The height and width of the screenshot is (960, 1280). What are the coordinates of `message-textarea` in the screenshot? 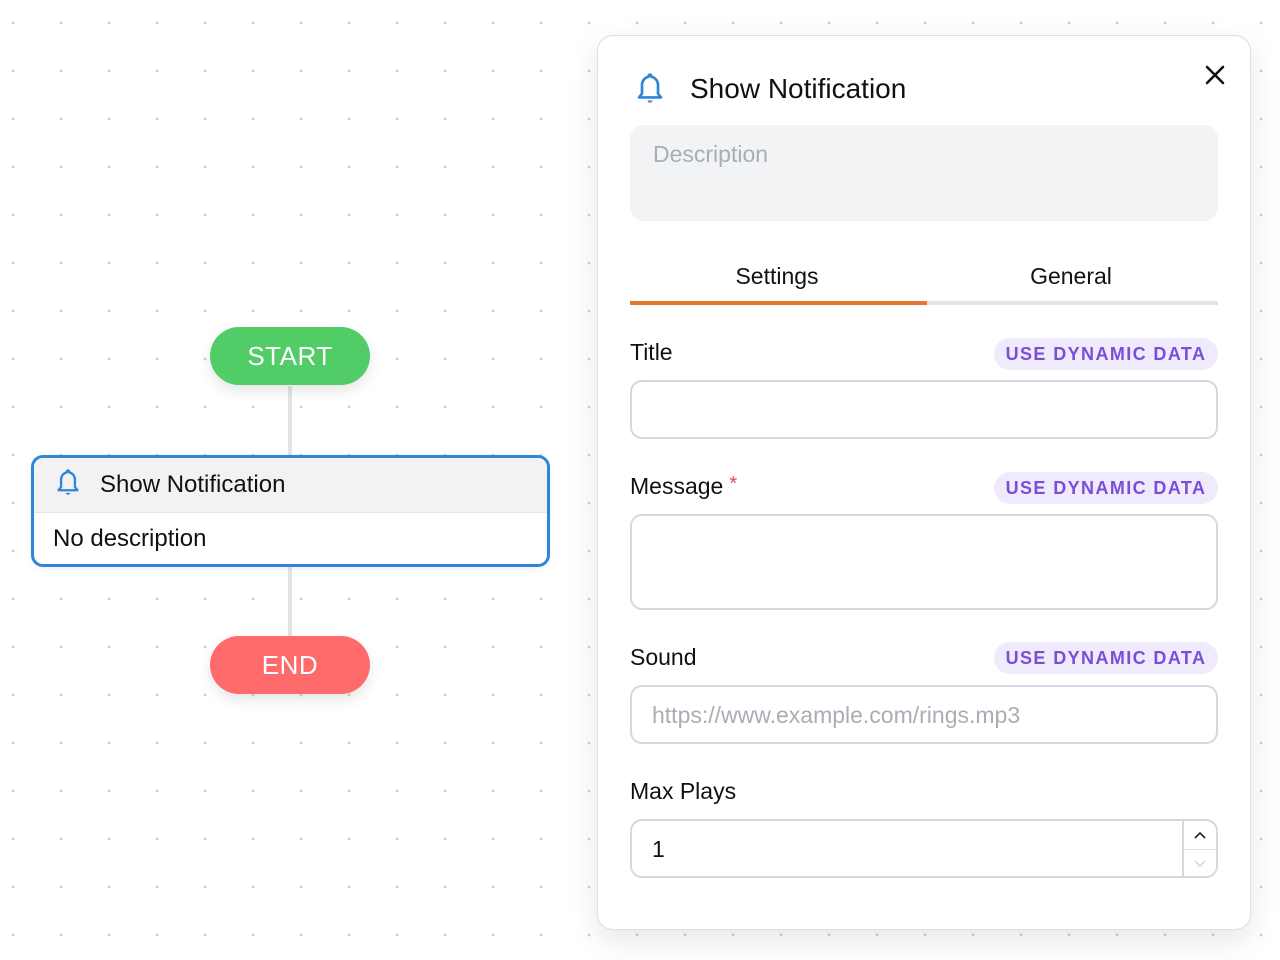 It's located at (924, 562).